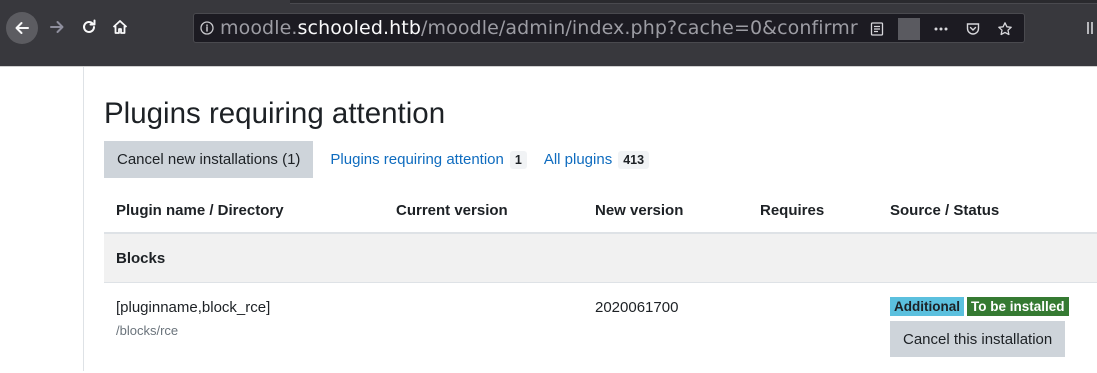 Image resolution: width=1097 pixels, height=373 pixels. I want to click on plugin-type-group-row: Blocks, so click(600, 258).